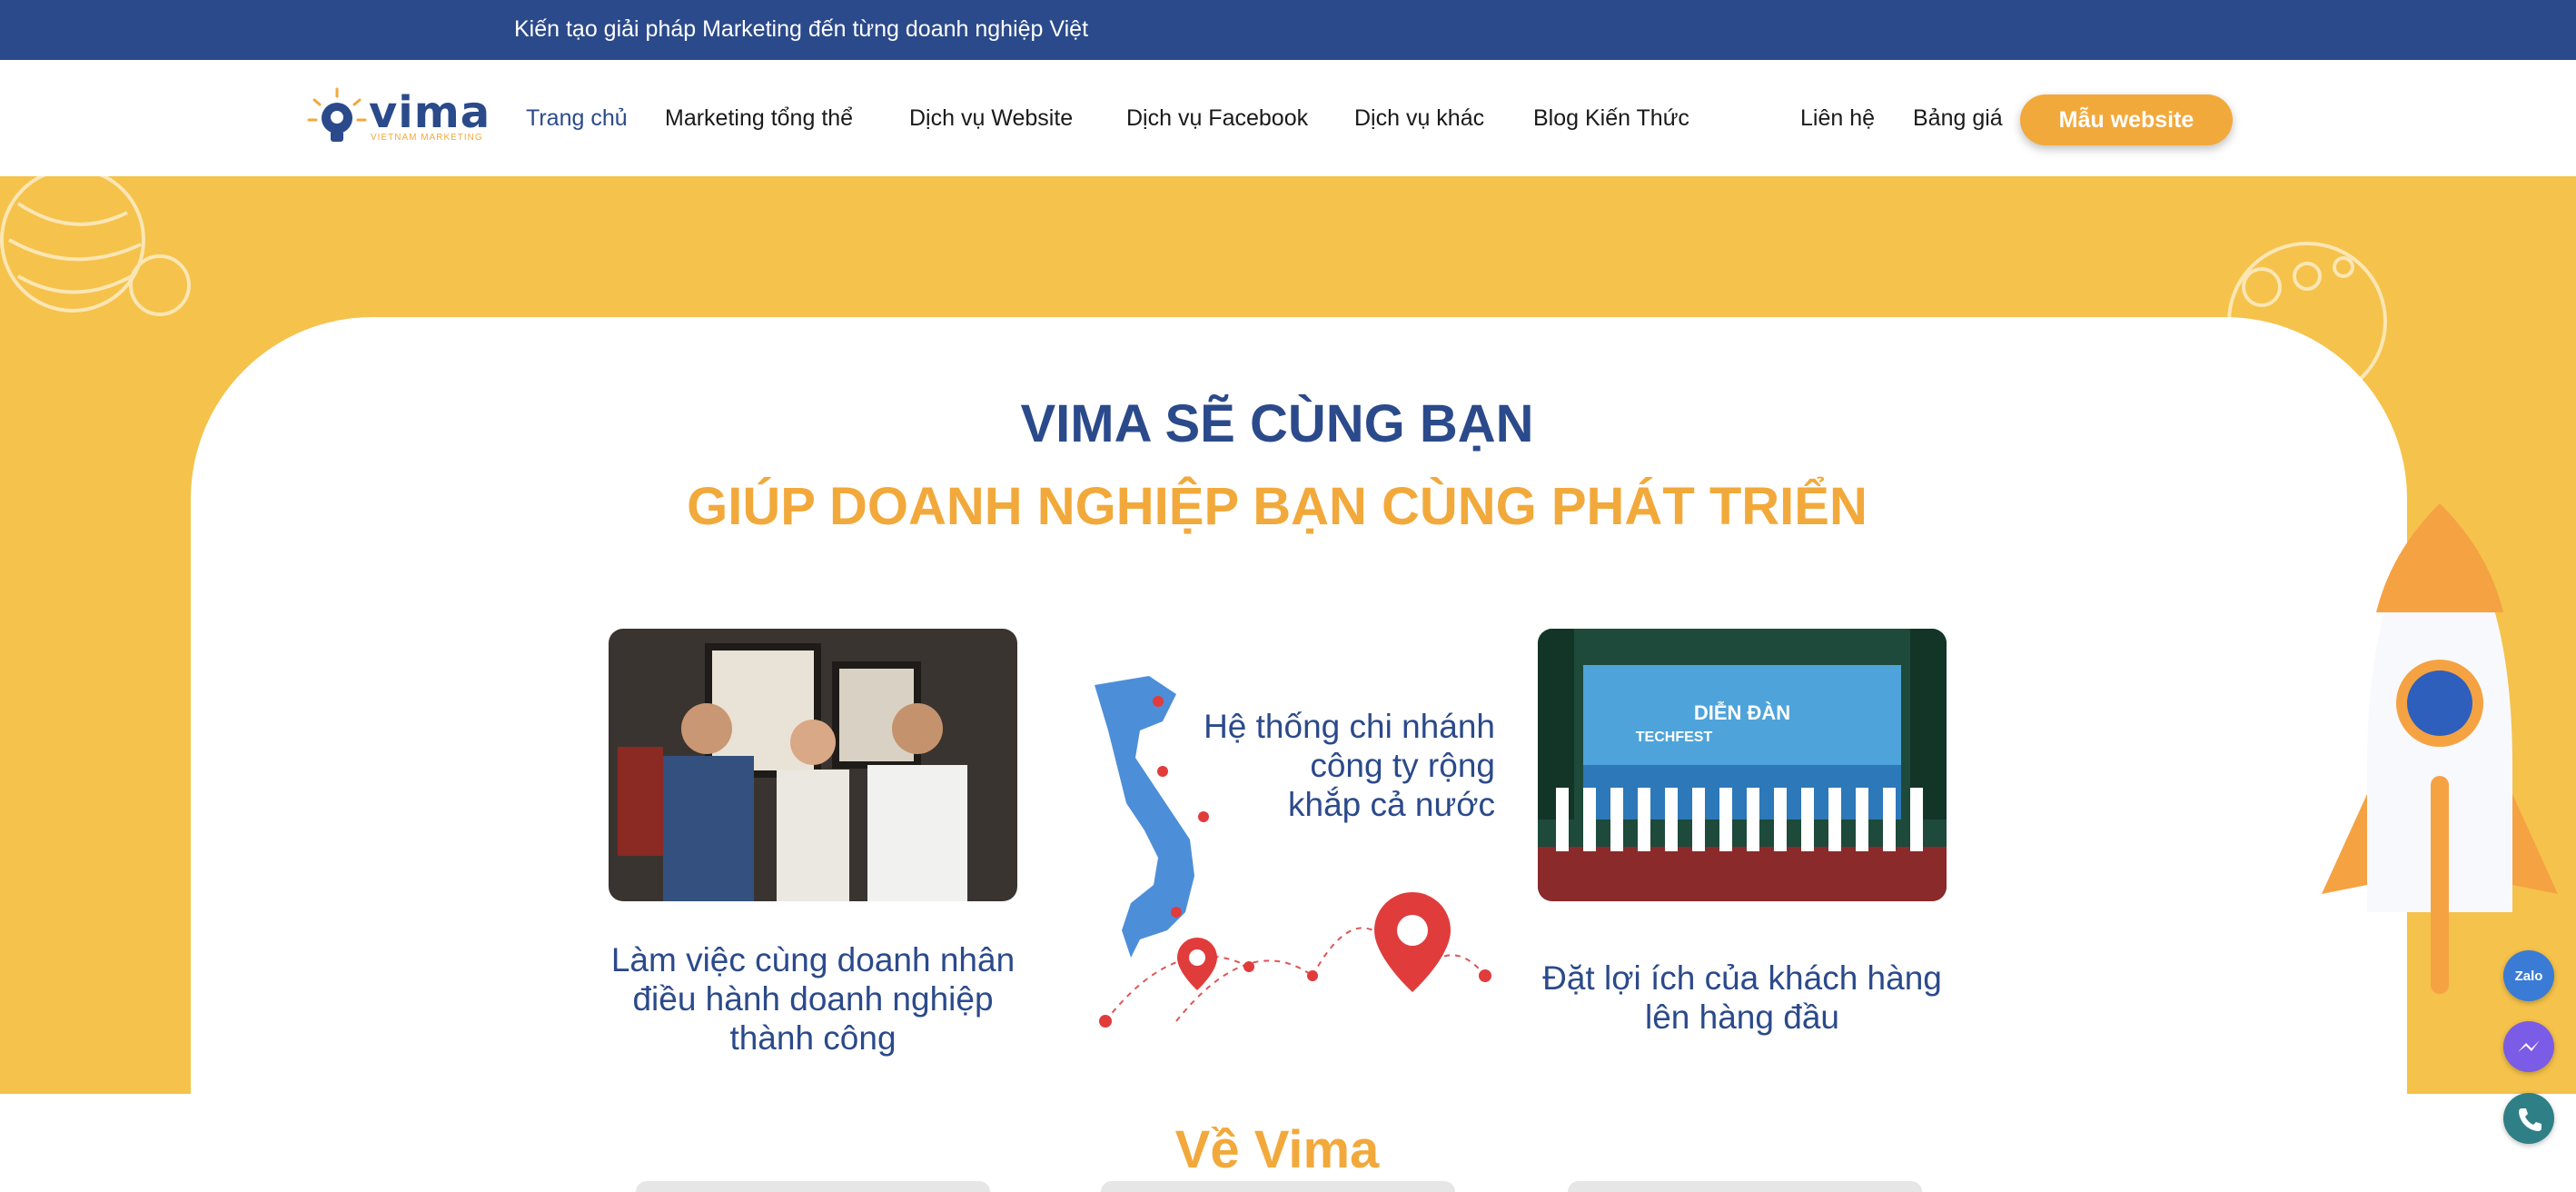 This screenshot has height=1192, width=2576. What do you see at coordinates (1419, 119) in the screenshot?
I see `nav-item-other-services: Dịch vụ khác` at bounding box center [1419, 119].